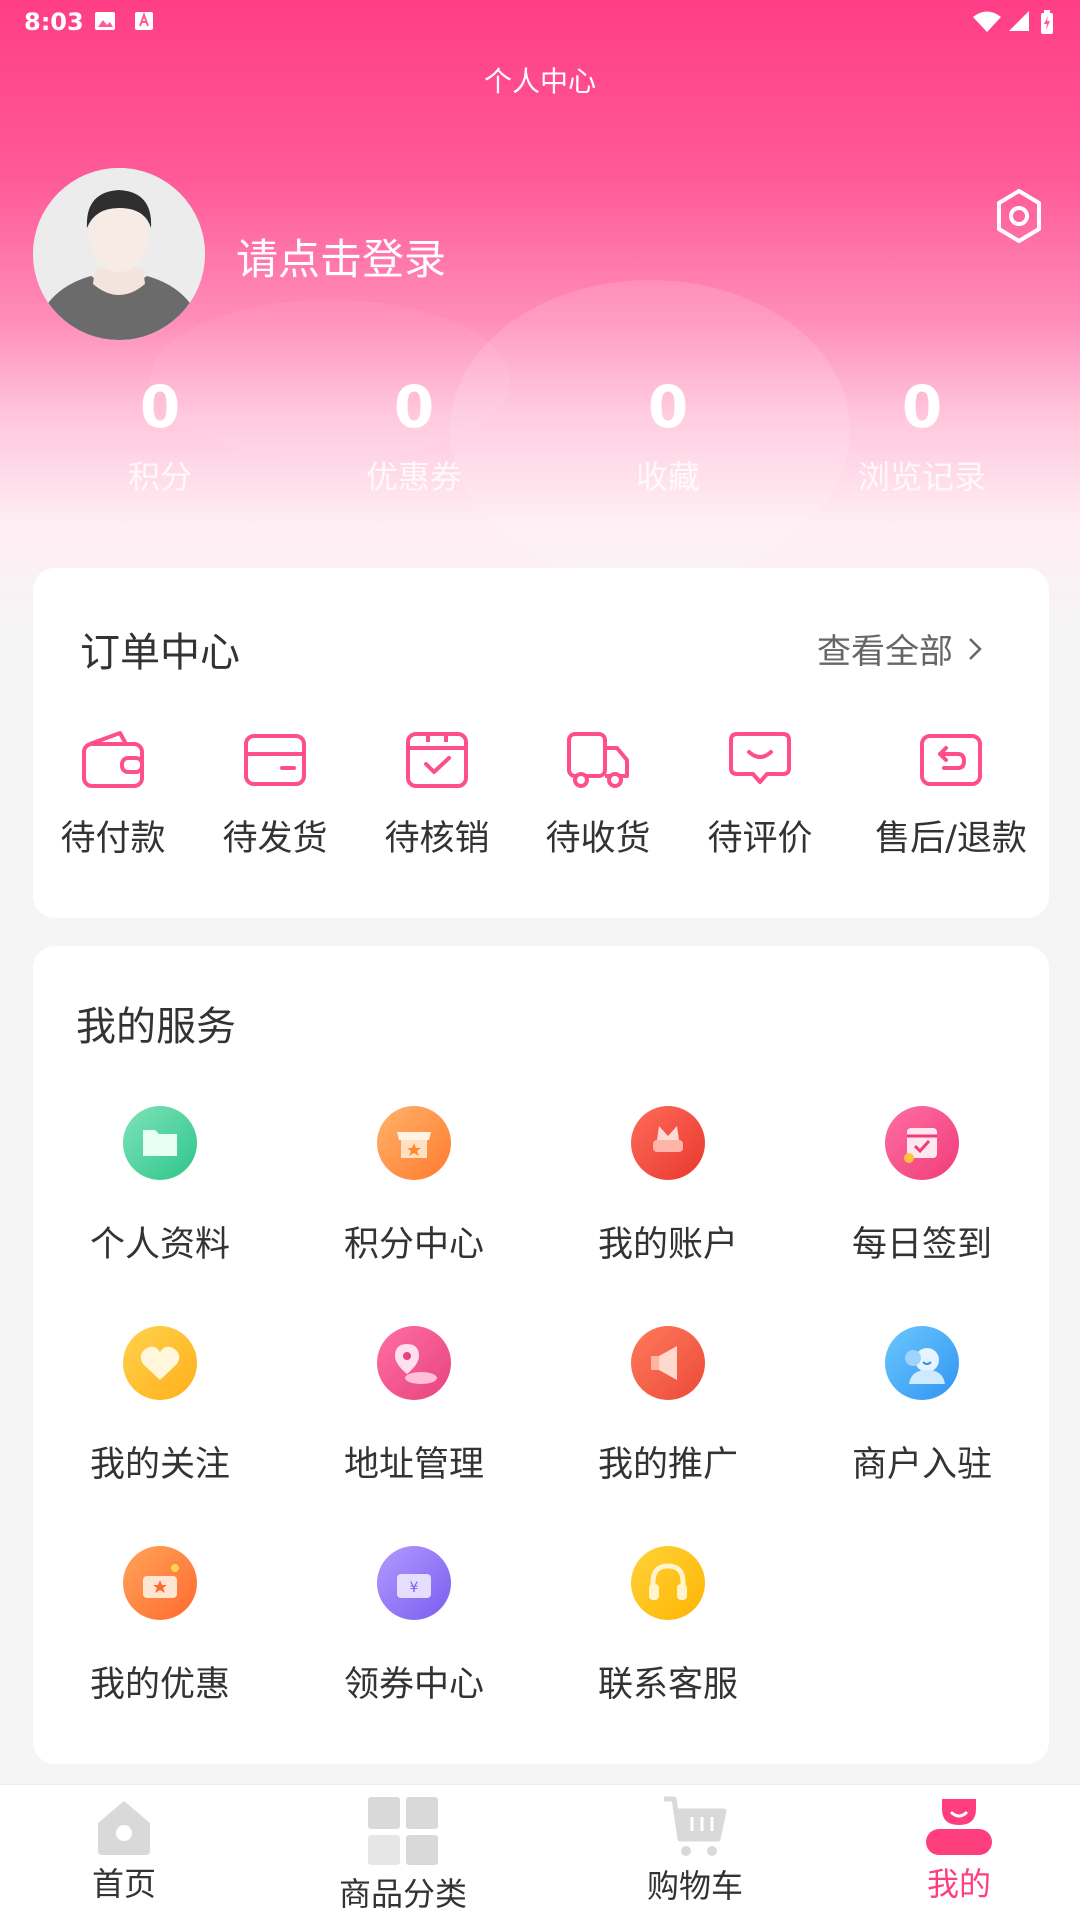  What do you see at coordinates (105, 21) in the screenshot?
I see `gallery-icon` at bounding box center [105, 21].